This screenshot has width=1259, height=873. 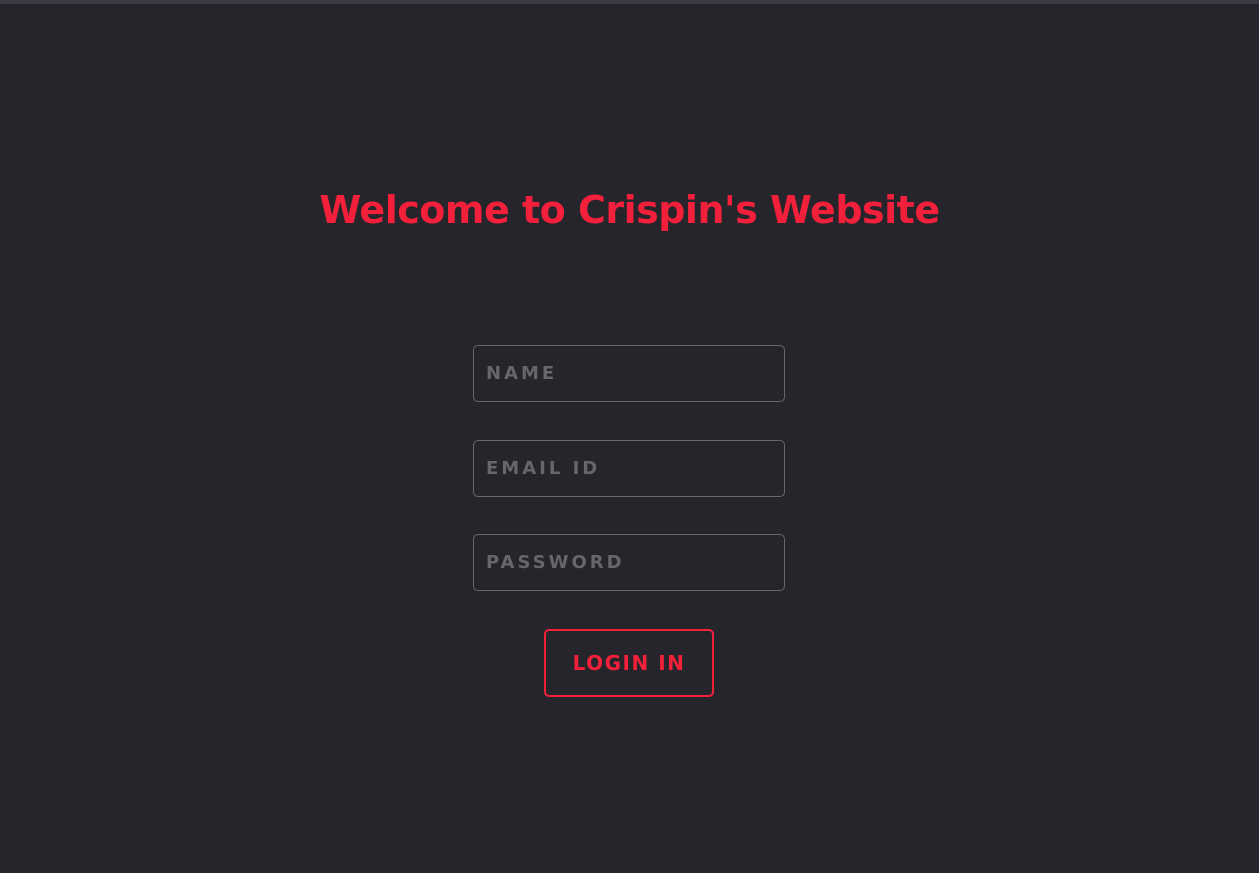 What do you see at coordinates (629, 373) in the screenshot?
I see `name-input` at bounding box center [629, 373].